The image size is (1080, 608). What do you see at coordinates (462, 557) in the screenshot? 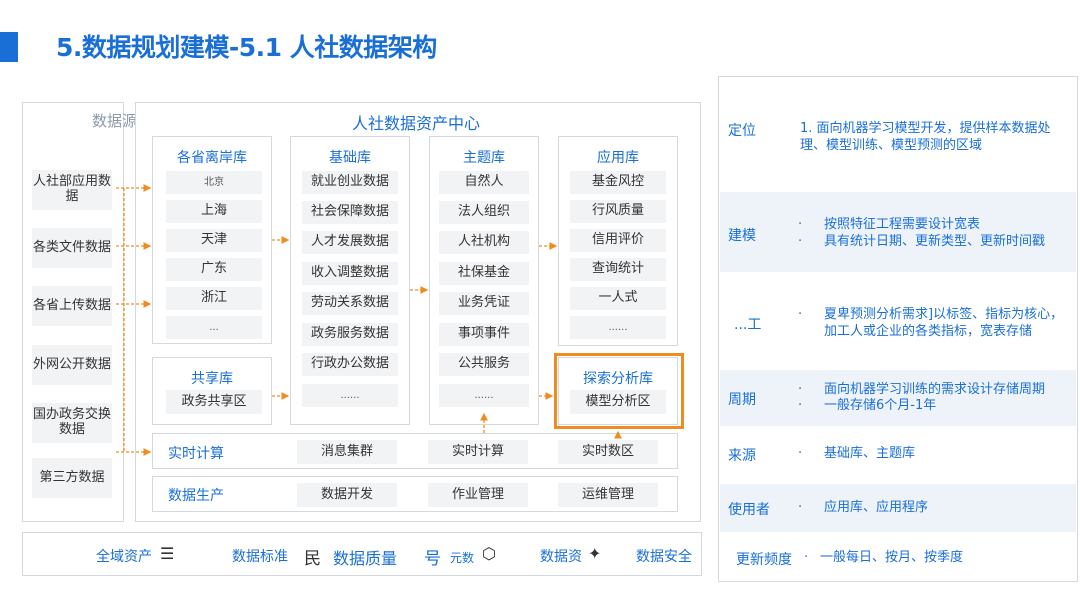
I see `footer-item: 元数` at bounding box center [462, 557].